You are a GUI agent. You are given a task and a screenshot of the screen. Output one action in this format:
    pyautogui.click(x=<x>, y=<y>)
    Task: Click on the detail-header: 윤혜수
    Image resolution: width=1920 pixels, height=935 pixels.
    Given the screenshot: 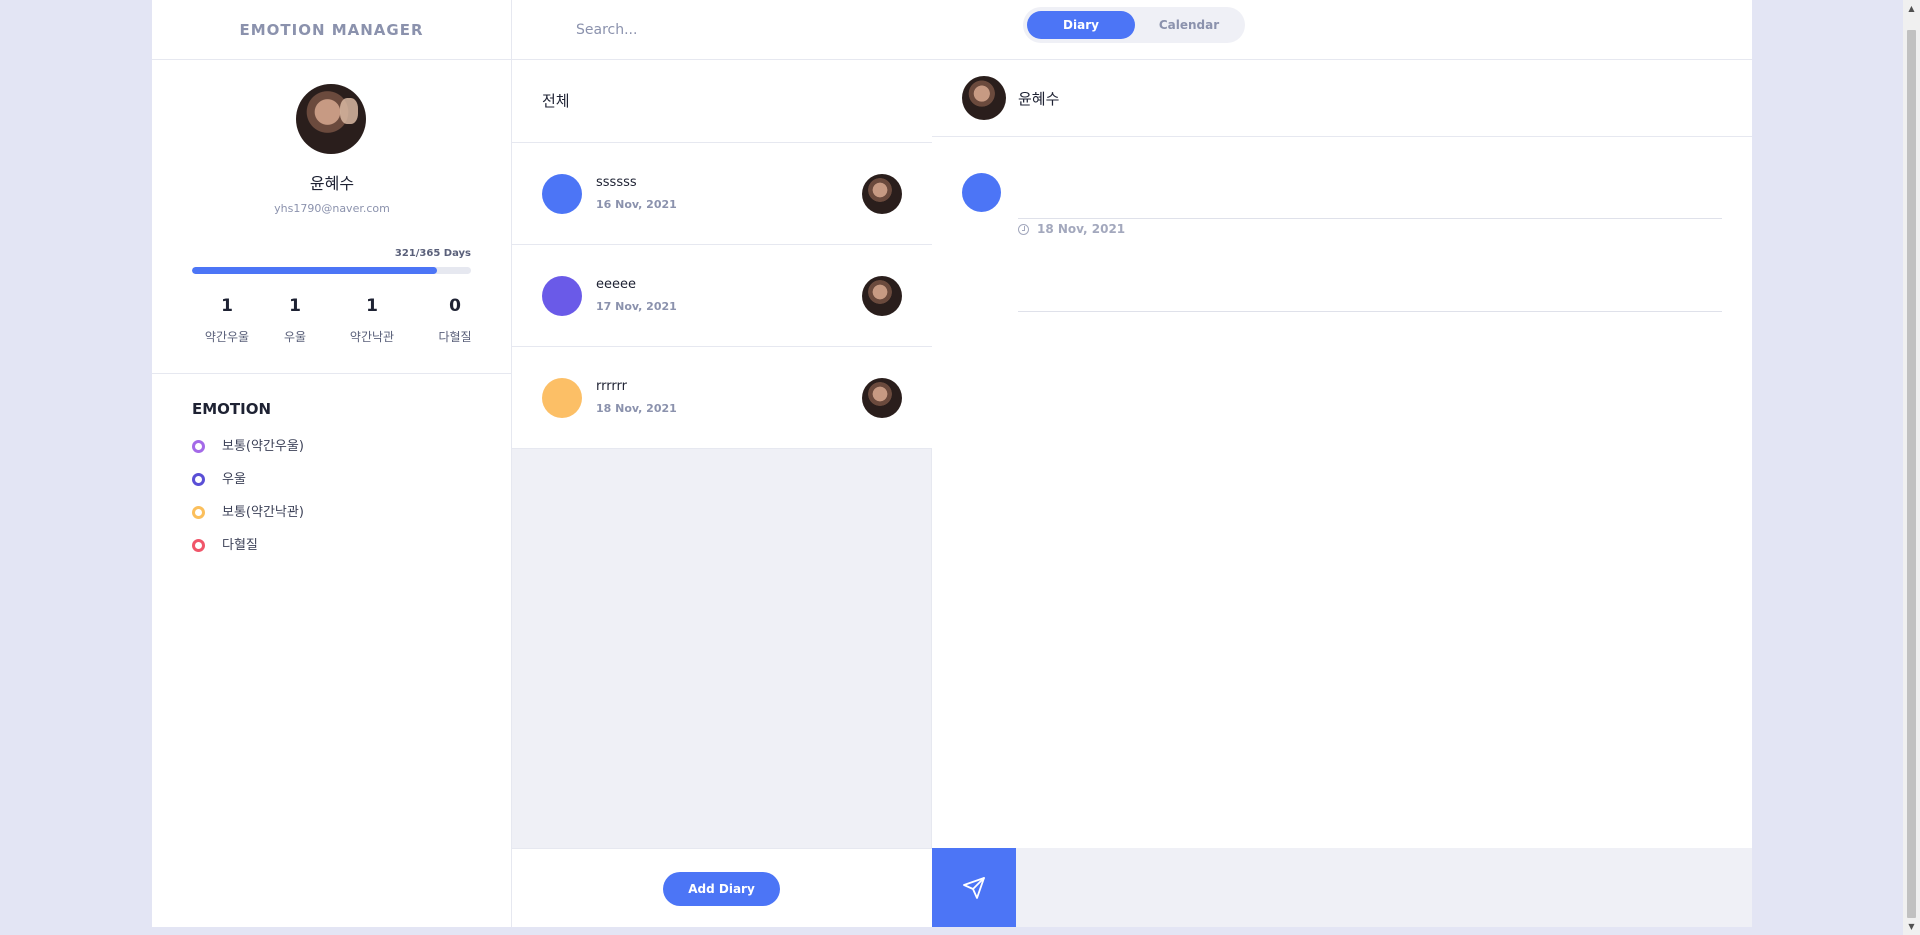 What is the action you would take?
    pyautogui.click(x=1342, y=98)
    